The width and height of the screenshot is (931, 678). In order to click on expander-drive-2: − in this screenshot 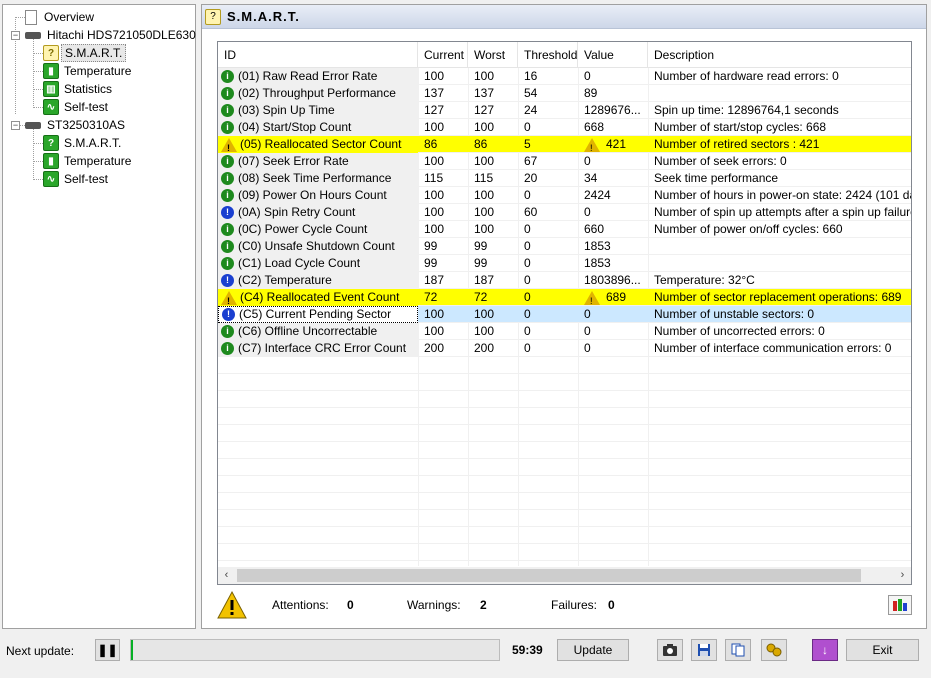, I will do `click(15, 125)`.